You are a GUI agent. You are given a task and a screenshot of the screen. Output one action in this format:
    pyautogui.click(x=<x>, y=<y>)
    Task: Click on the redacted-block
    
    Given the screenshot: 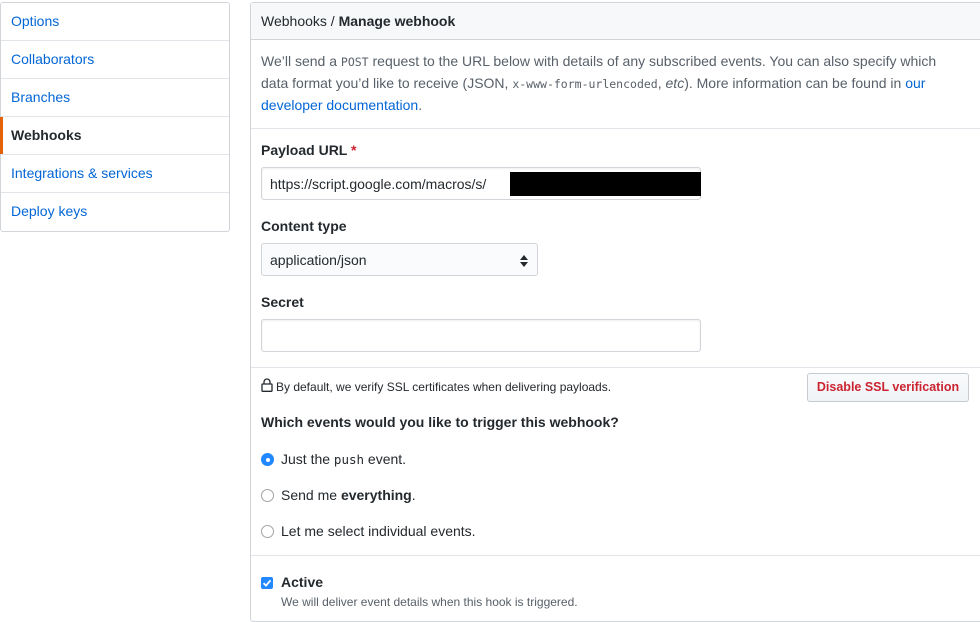 What is the action you would take?
    pyautogui.click(x=605, y=184)
    